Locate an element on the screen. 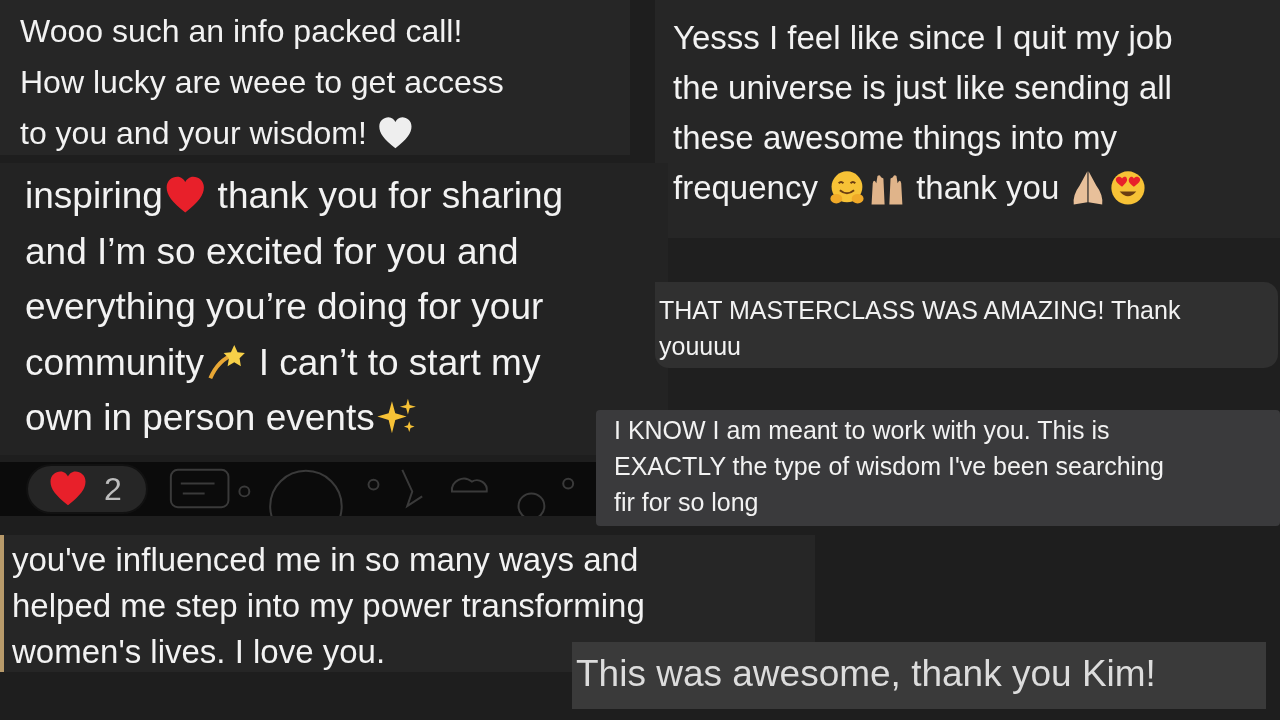 This screenshot has height=720, width=1280. message-text: helped me step into my power transforming is located at coordinates (328, 606).